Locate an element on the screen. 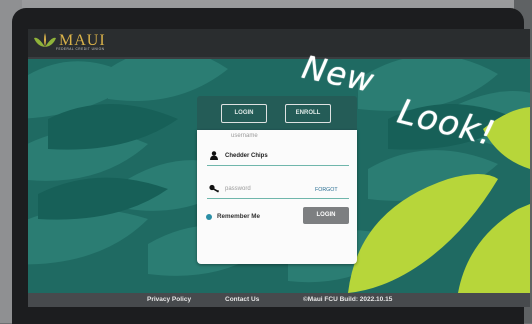 Image resolution: width=532 pixels, height=324 pixels. username-label: username is located at coordinates (244, 136).